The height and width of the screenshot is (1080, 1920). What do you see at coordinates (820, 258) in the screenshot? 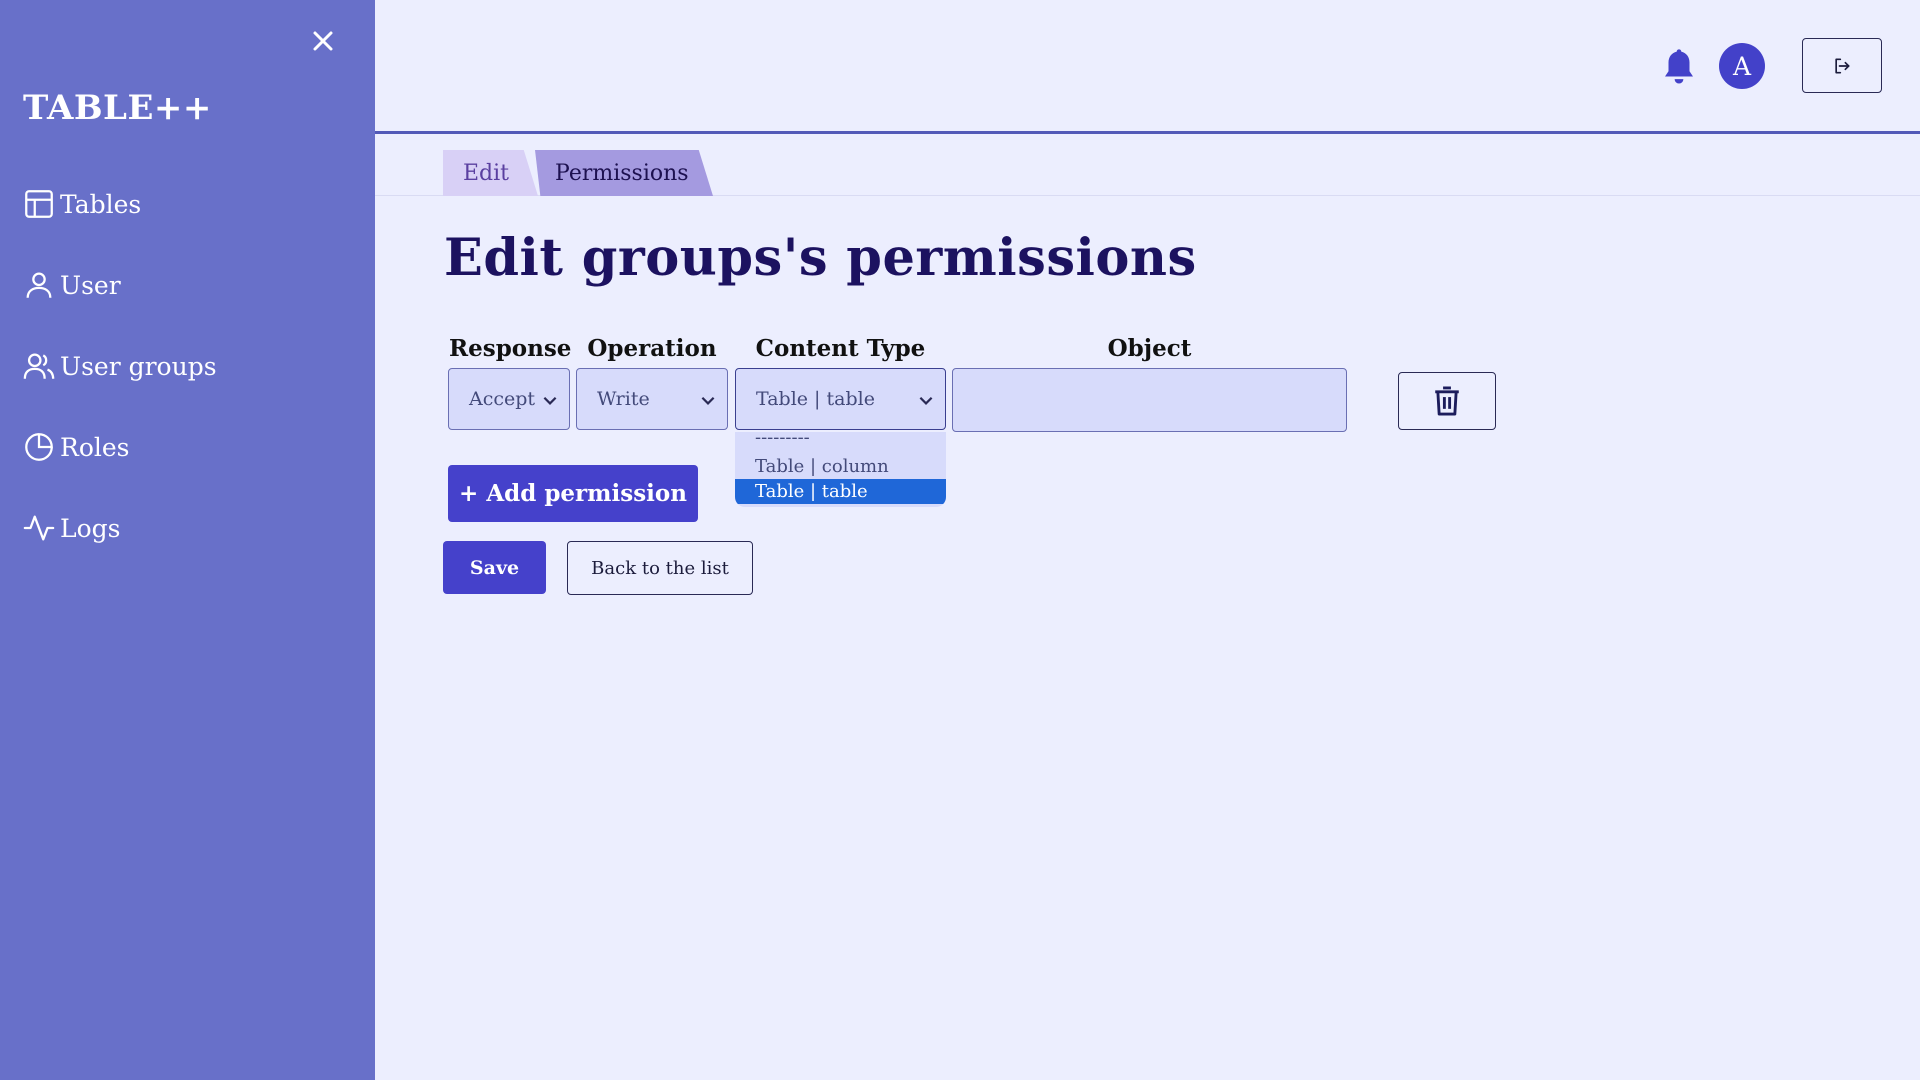
I see `page-title: Edit groups's permissions` at bounding box center [820, 258].